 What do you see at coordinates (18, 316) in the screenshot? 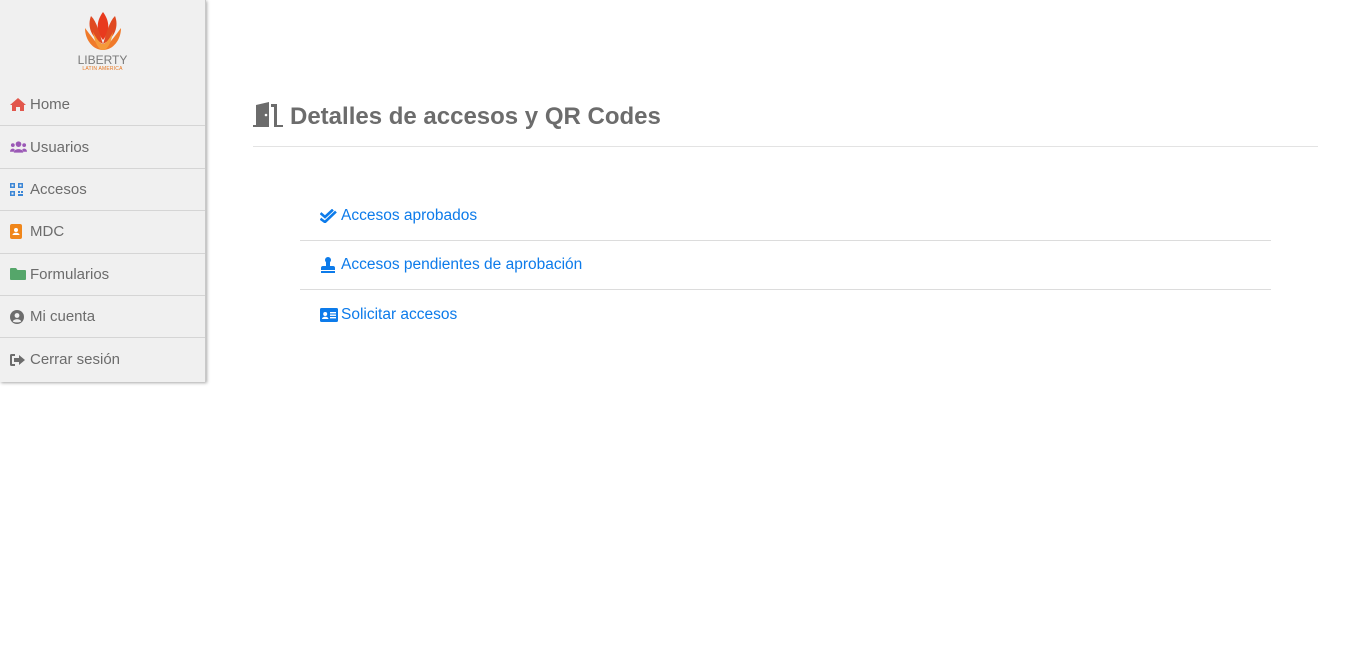
I see `user-circle-icon` at bounding box center [18, 316].